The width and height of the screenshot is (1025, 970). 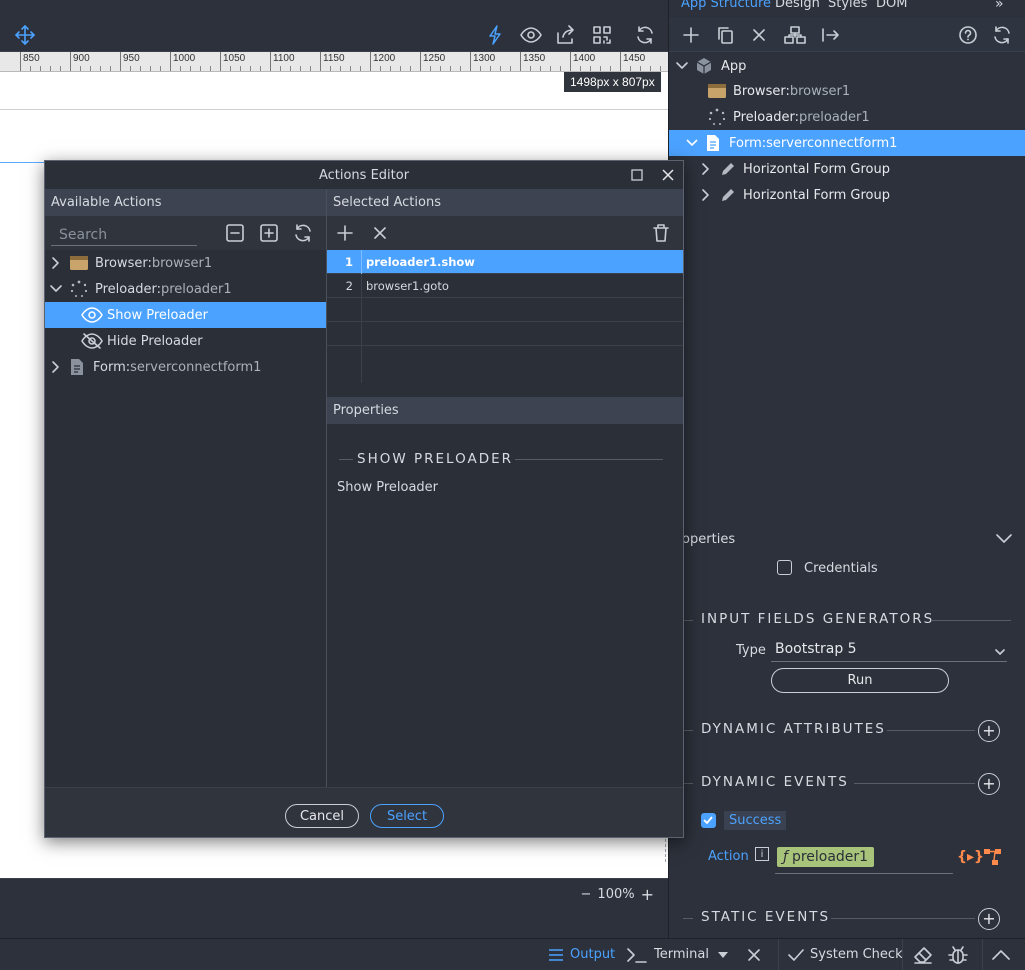 What do you see at coordinates (755, 820) in the screenshot?
I see `success-event-label: Success` at bounding box center [755, 820].